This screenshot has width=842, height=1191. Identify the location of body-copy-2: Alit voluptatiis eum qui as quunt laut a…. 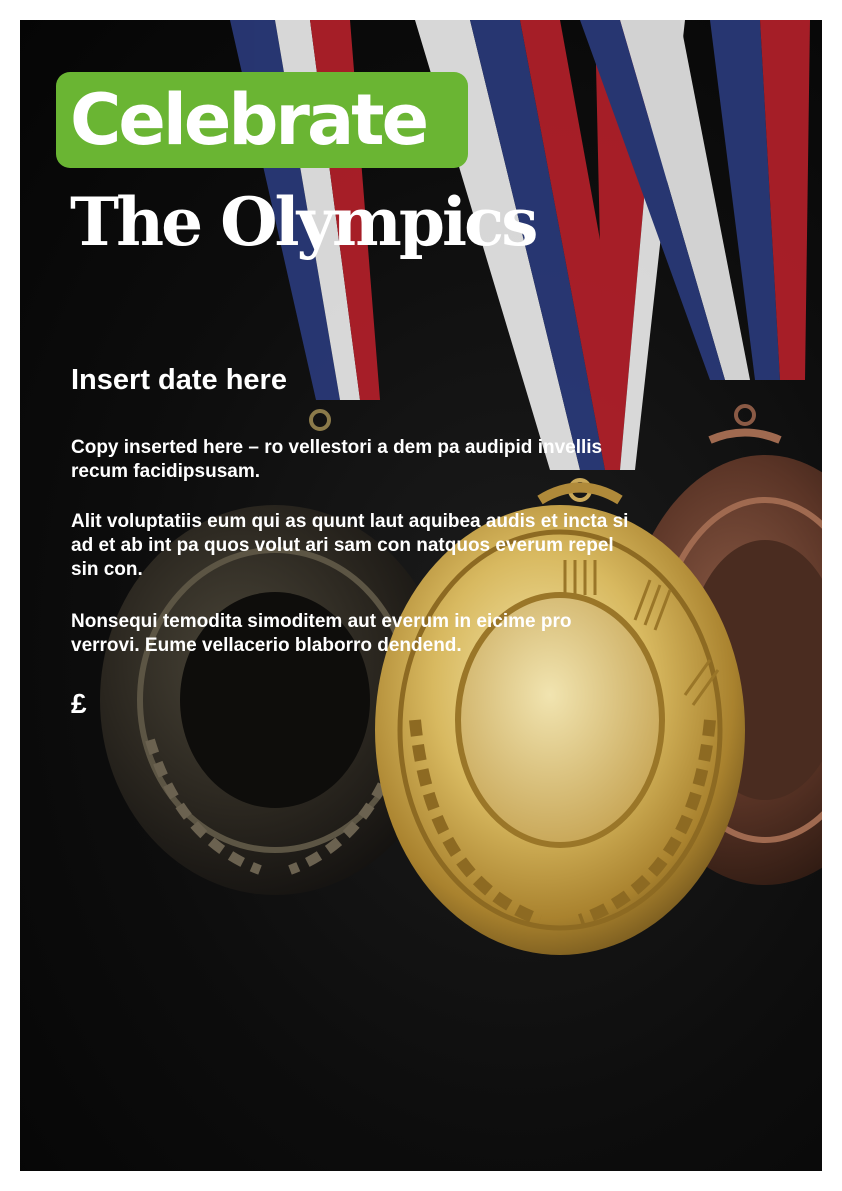
(350, 545).